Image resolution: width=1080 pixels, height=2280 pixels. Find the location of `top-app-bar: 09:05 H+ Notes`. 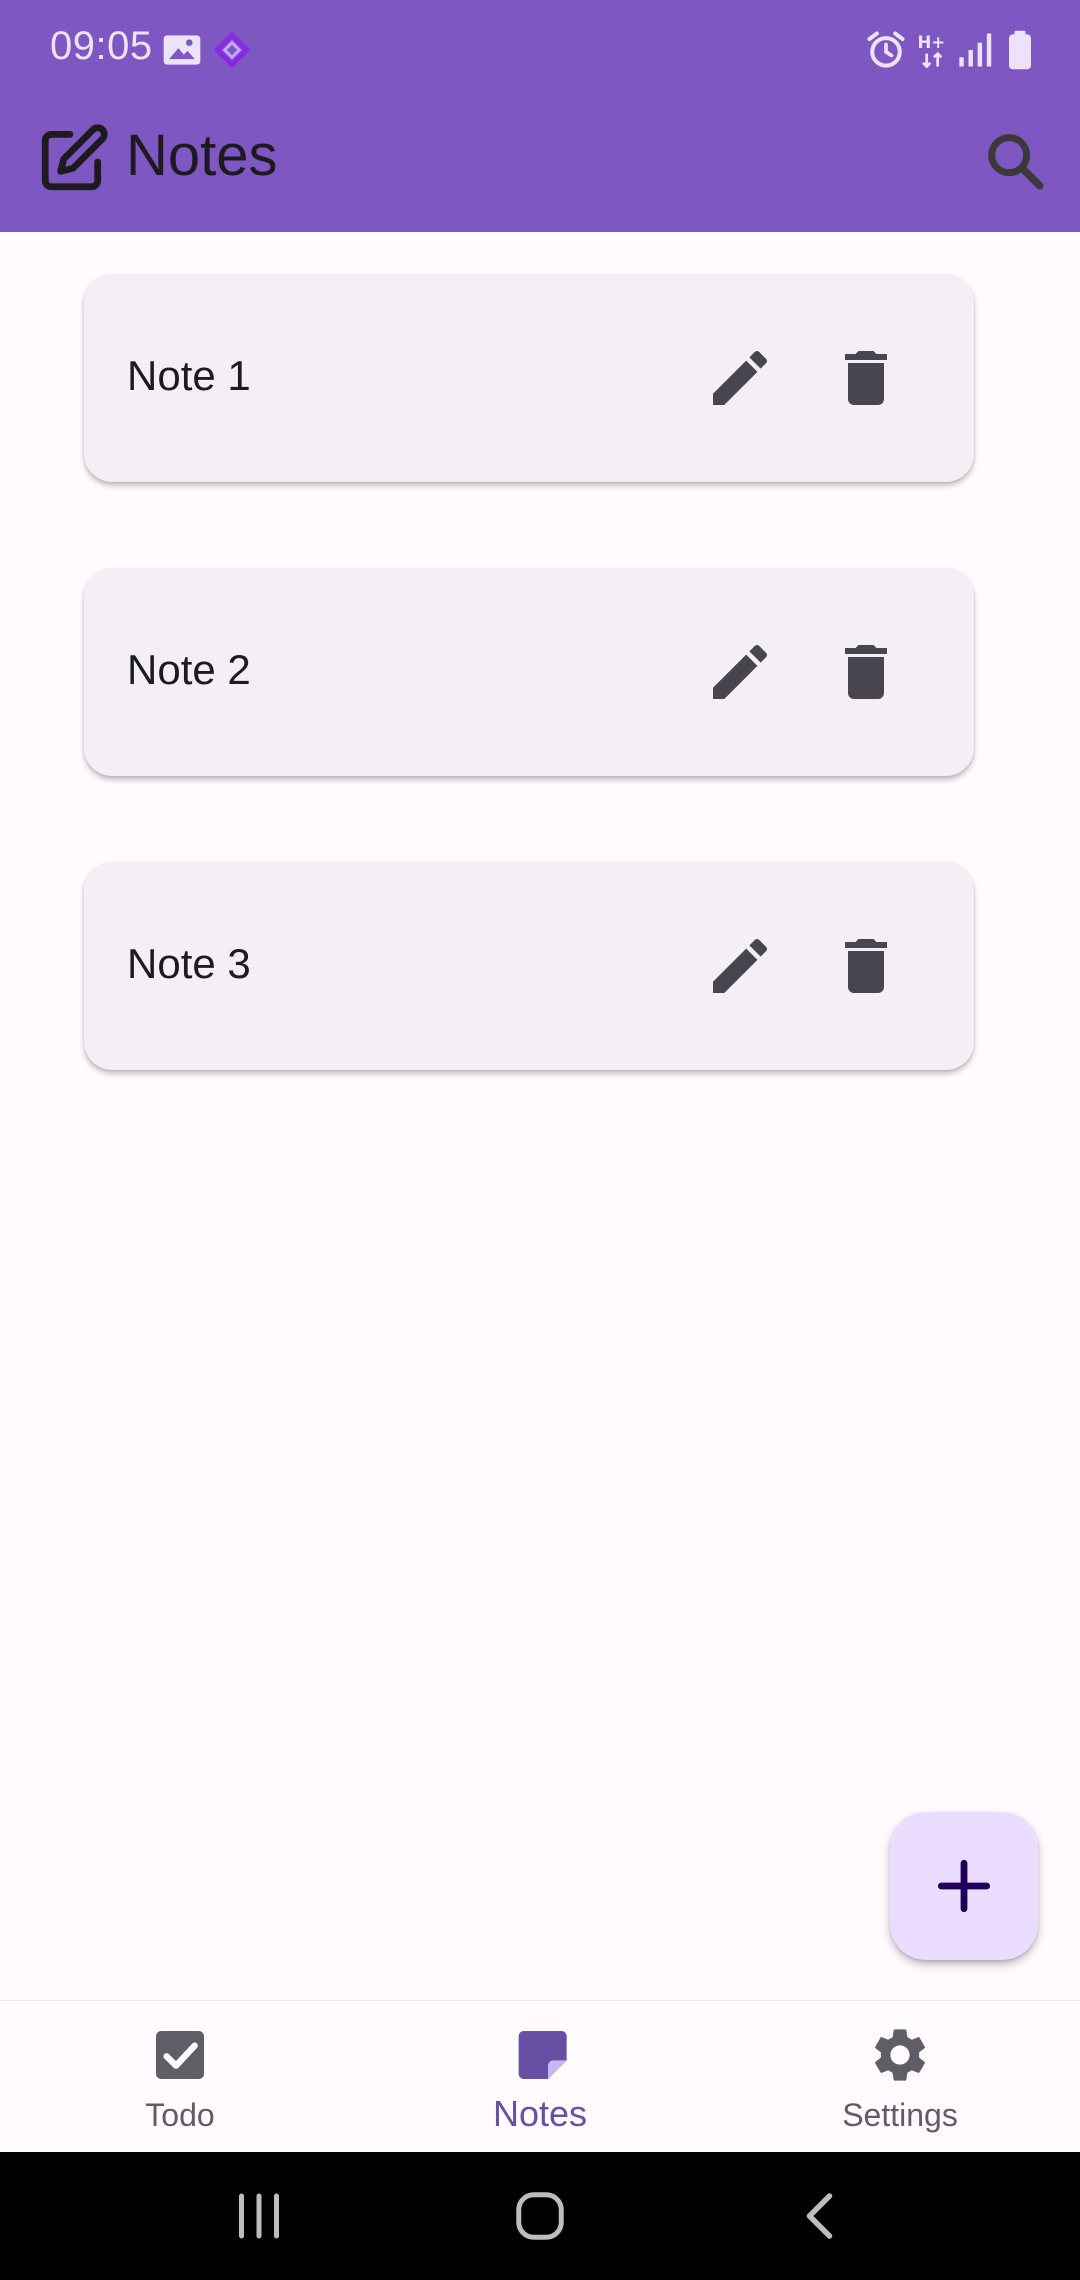

top-app-bar: 09:05 H+ Notes is located at coordinates (540, 116).